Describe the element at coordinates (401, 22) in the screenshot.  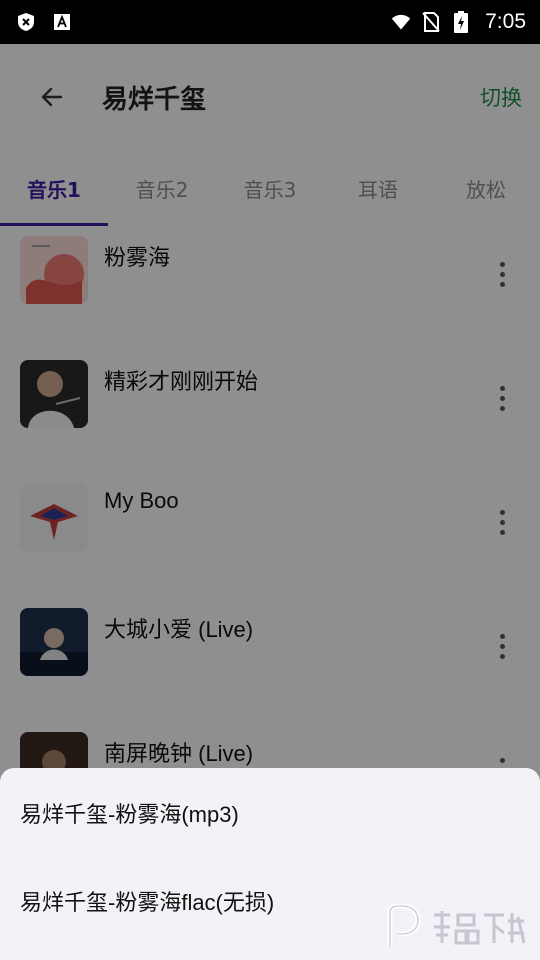
I see `wifi-icon` at that location.